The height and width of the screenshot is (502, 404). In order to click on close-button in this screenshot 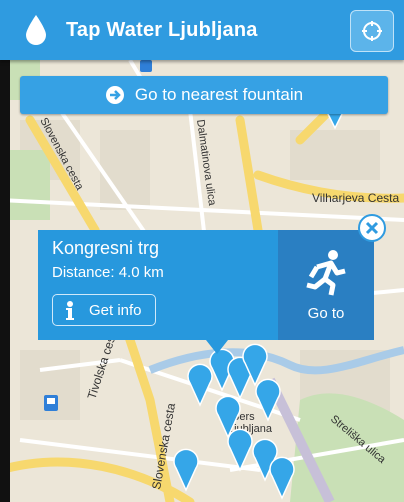, I will do `click(372, 228)`.